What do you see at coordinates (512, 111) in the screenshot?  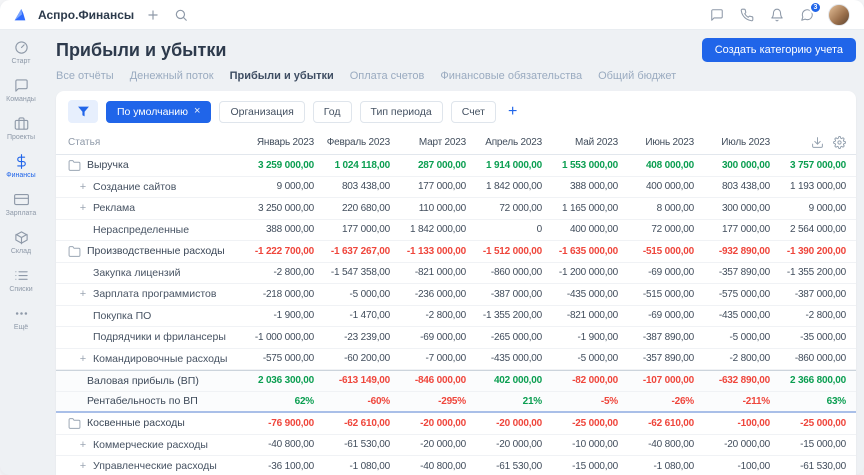 I see `add-filter-button: +` at bounding box center [512, 111].